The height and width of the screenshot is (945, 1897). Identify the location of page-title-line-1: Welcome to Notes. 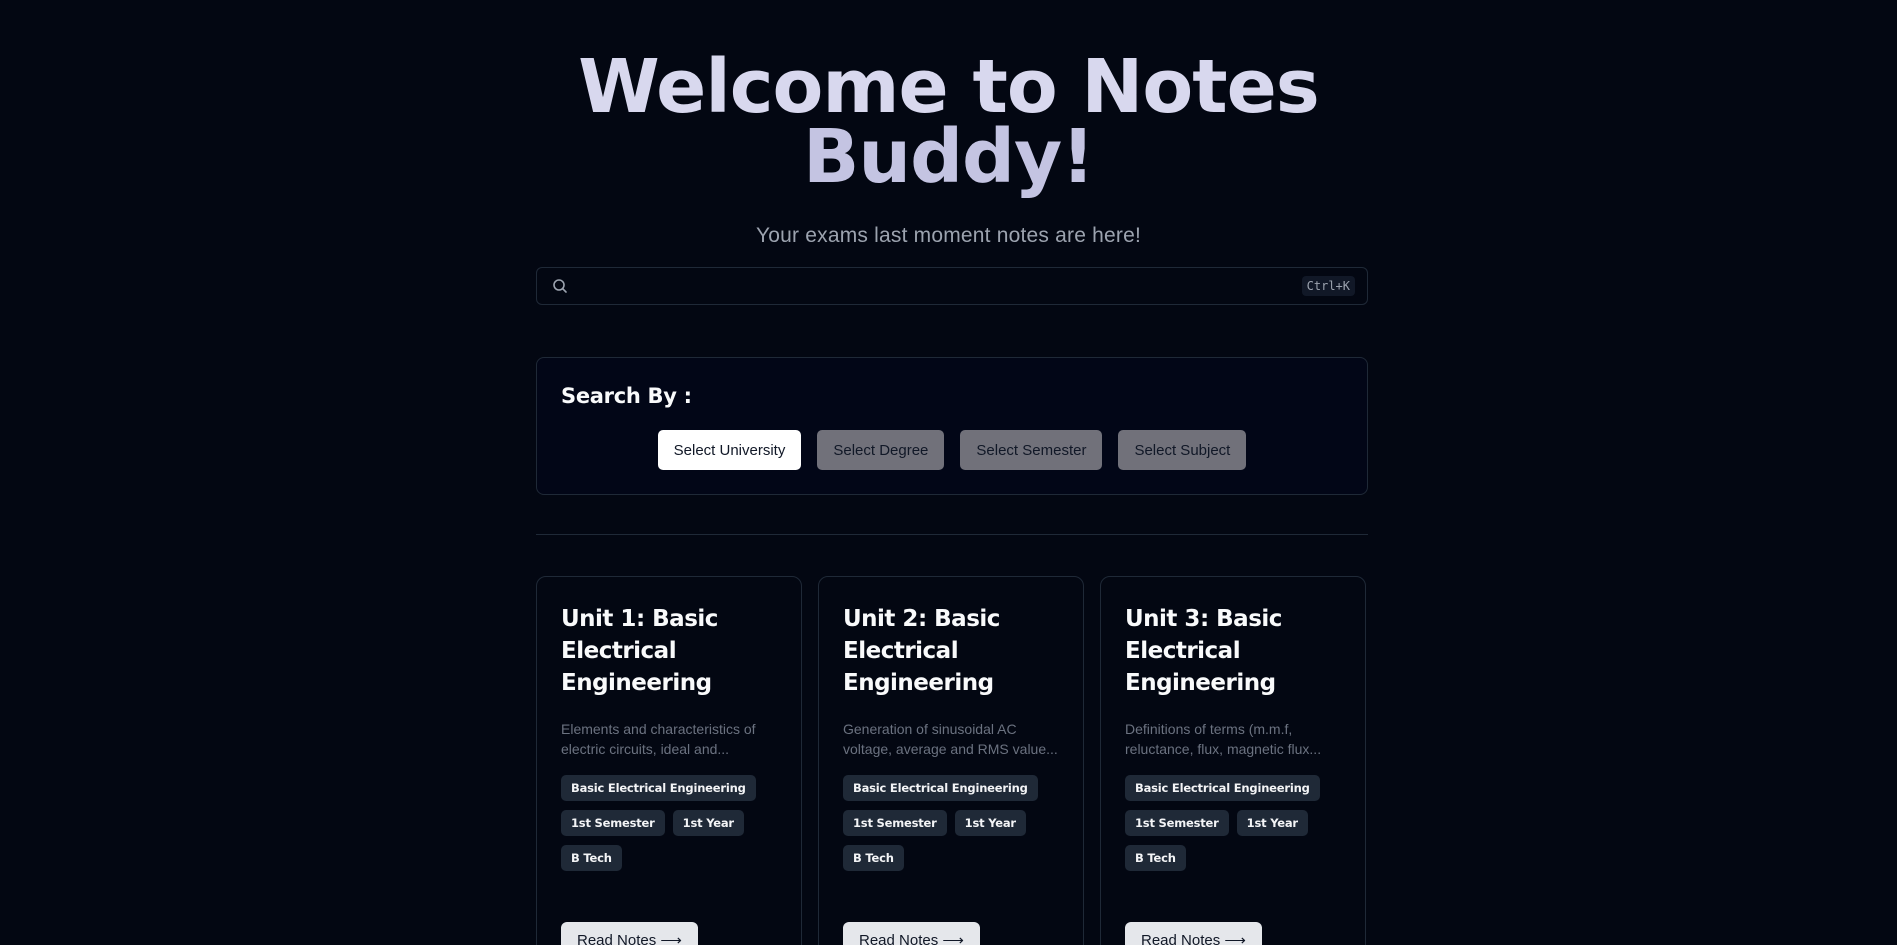
(949, 87).